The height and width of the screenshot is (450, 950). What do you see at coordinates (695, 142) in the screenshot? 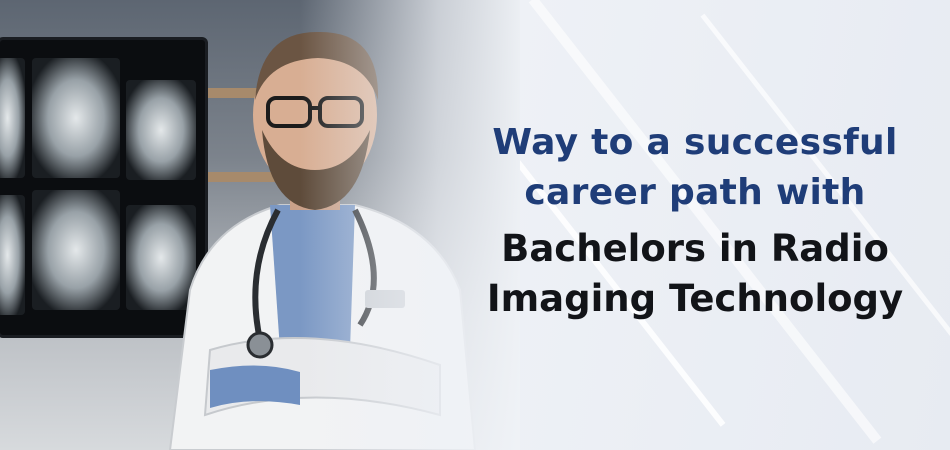
I see `headline-line-1: Way to a successful` at bounding box center [695, 142].